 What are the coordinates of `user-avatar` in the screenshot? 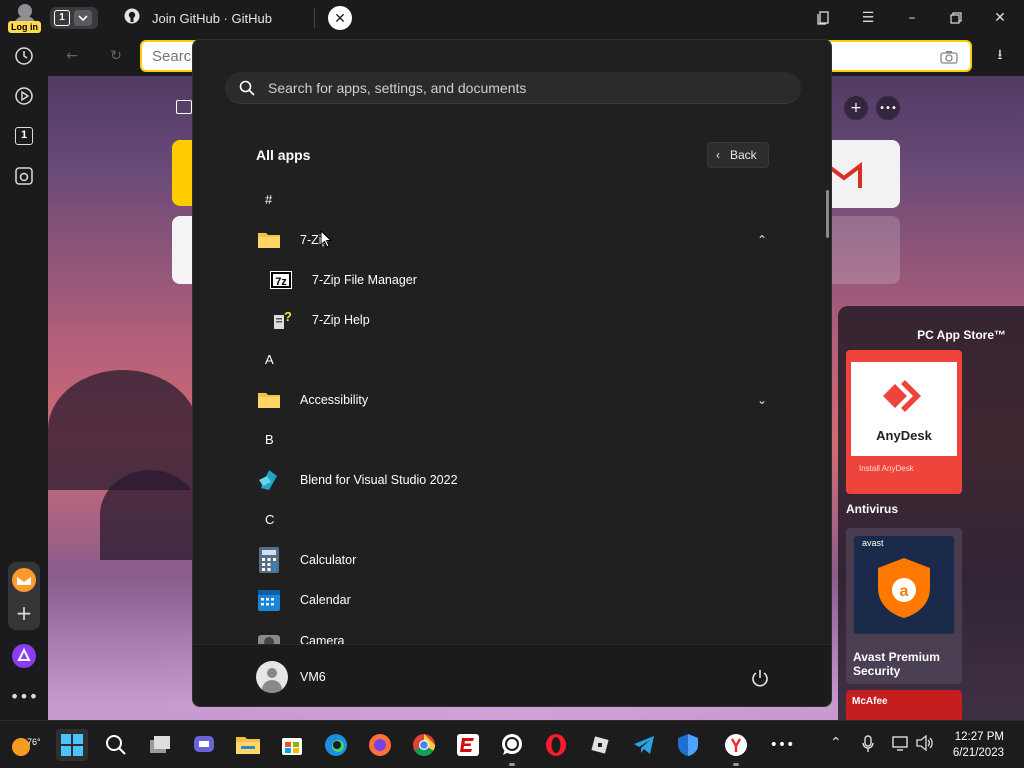 It's located at (272, 677).